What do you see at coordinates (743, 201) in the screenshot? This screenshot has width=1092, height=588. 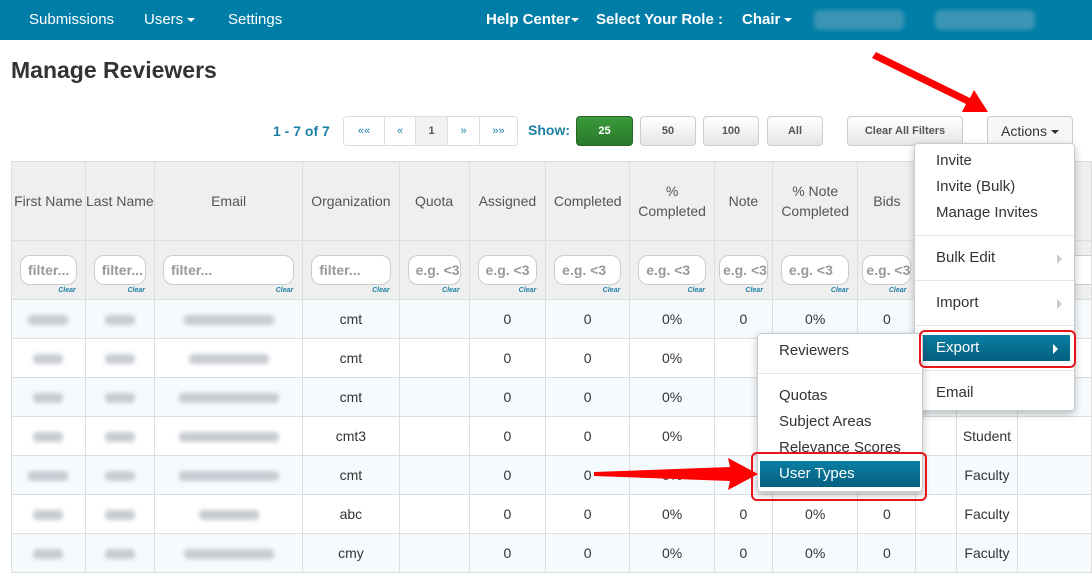 I see `col-header-note: Note` at bounding box center [743, 201].